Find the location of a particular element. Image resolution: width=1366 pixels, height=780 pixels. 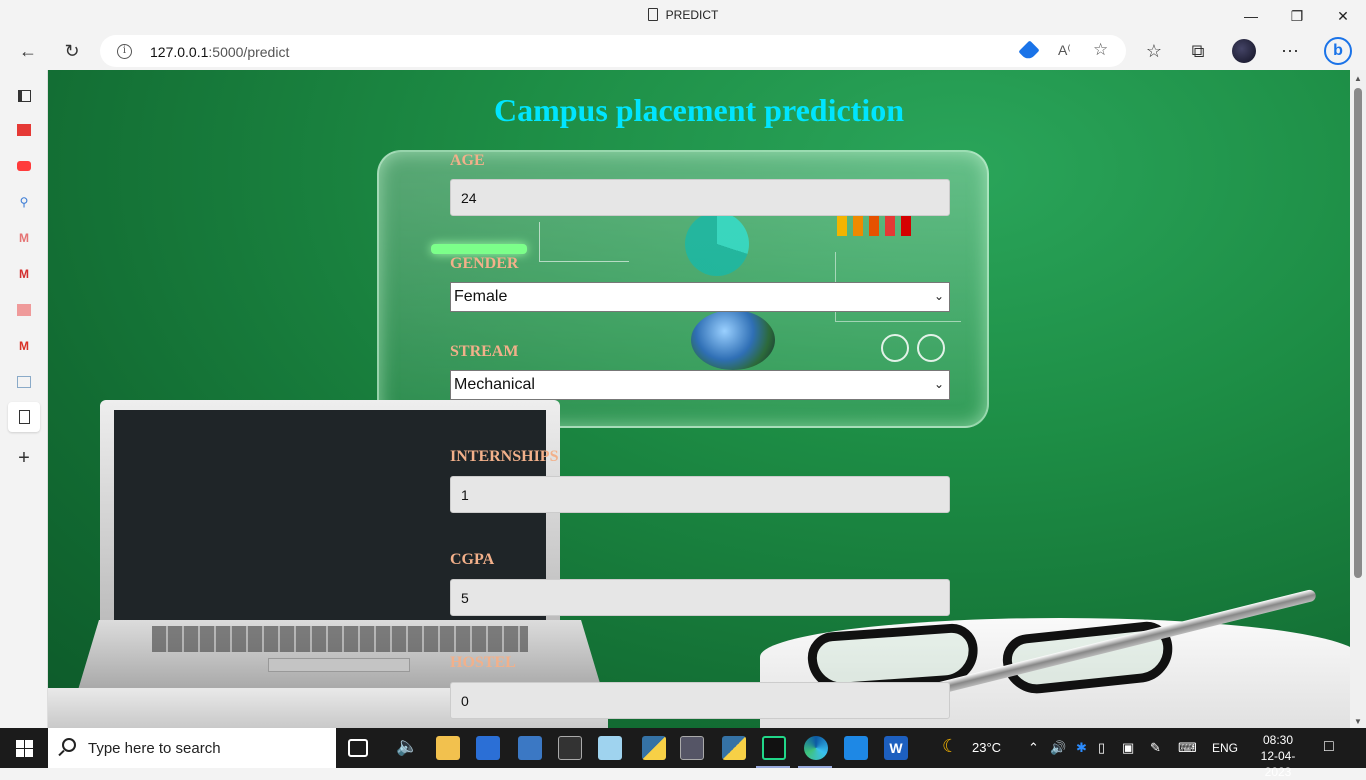

word-icon: W is located at coordinates (896, 748).